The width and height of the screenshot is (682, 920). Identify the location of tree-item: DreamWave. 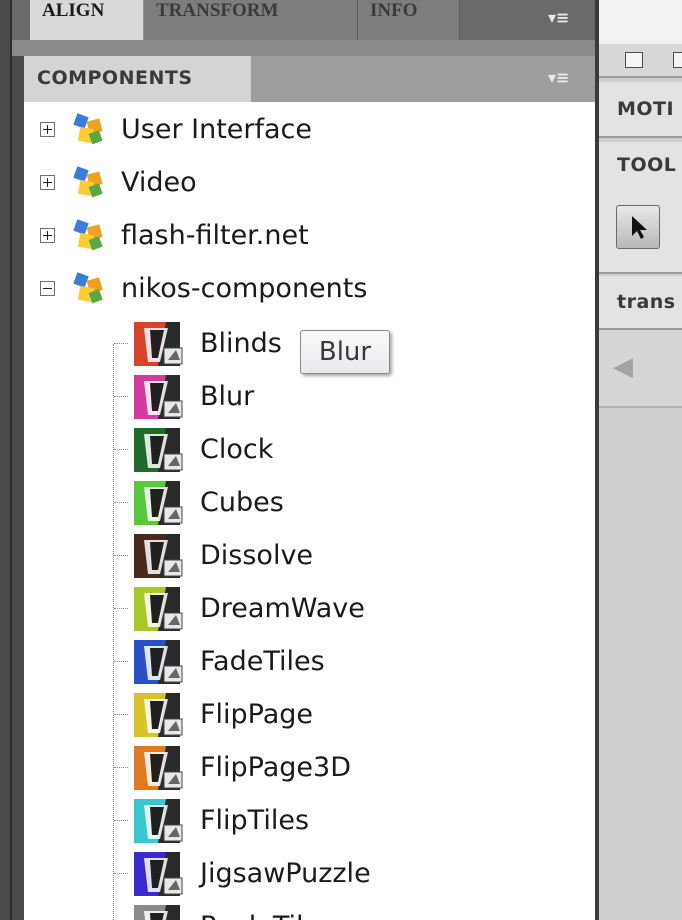
(239, 608).